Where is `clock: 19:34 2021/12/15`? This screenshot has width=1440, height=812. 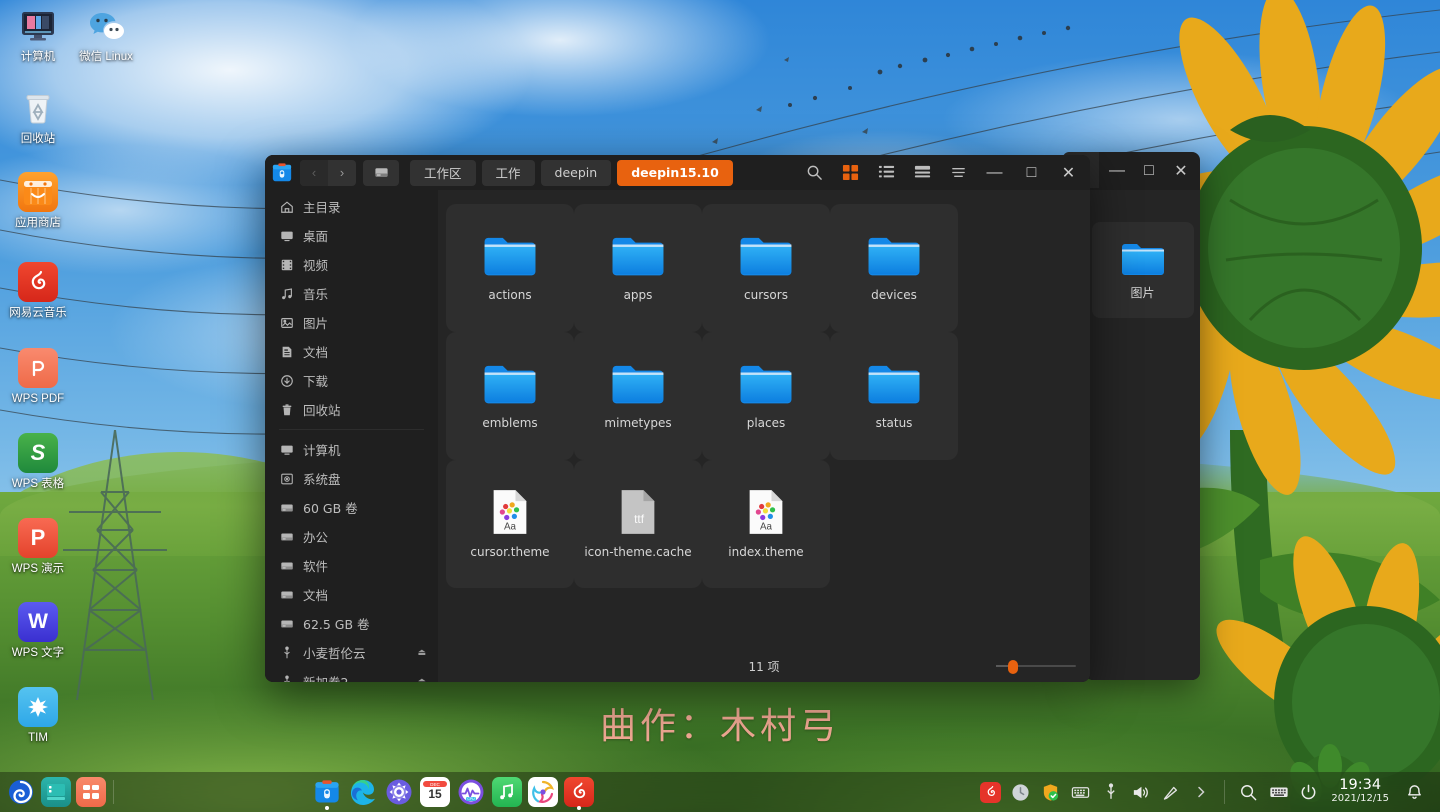 clock: 19:34 2021/12/15 is located at coordinates (1361, 791).